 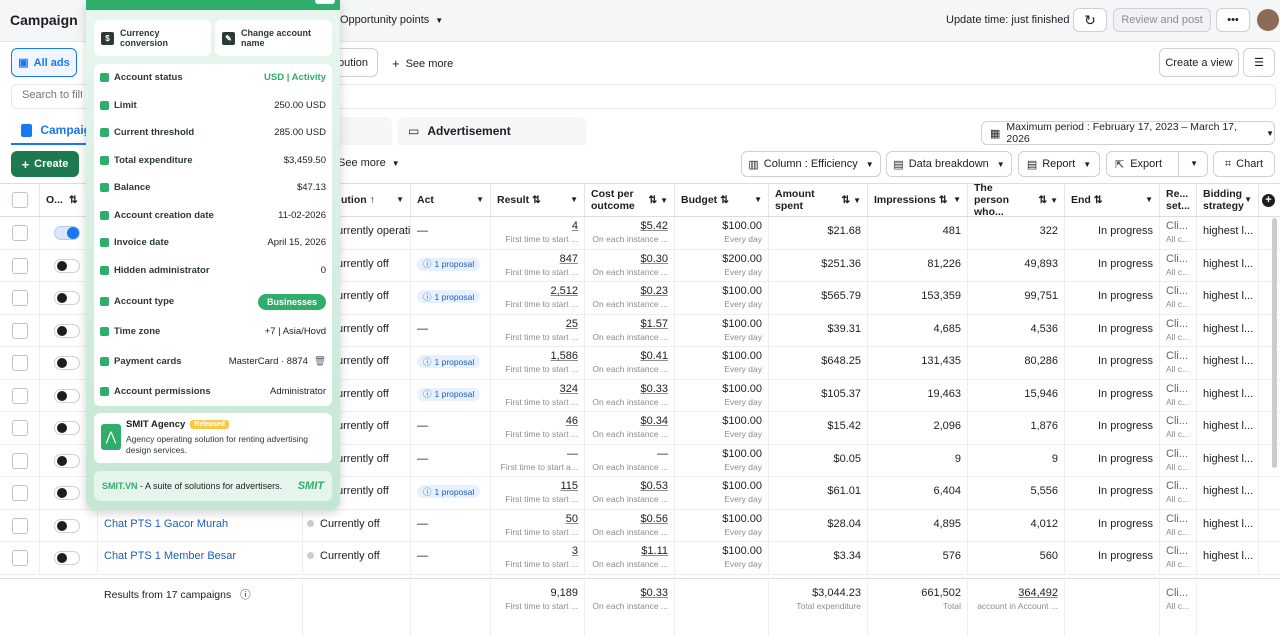 I want to click on data-breakdown-button: ▤ Data breakdown ▼, so click(x=949, y=164).